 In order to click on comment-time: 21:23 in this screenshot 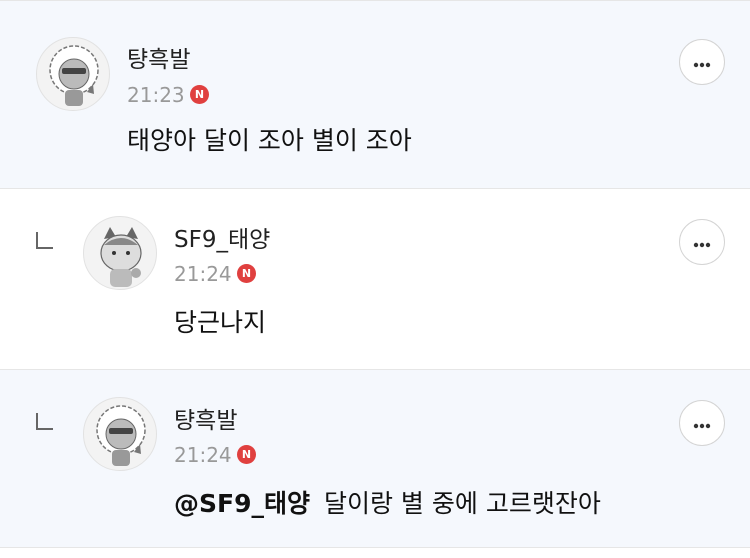, I will do `click(156, 95)`.